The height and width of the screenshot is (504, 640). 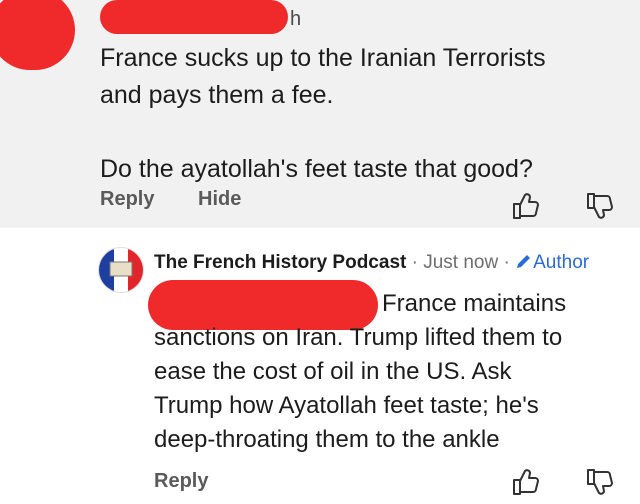 I want to click on comment-line-2: and pays them a fee., so click(x=217, y=95).